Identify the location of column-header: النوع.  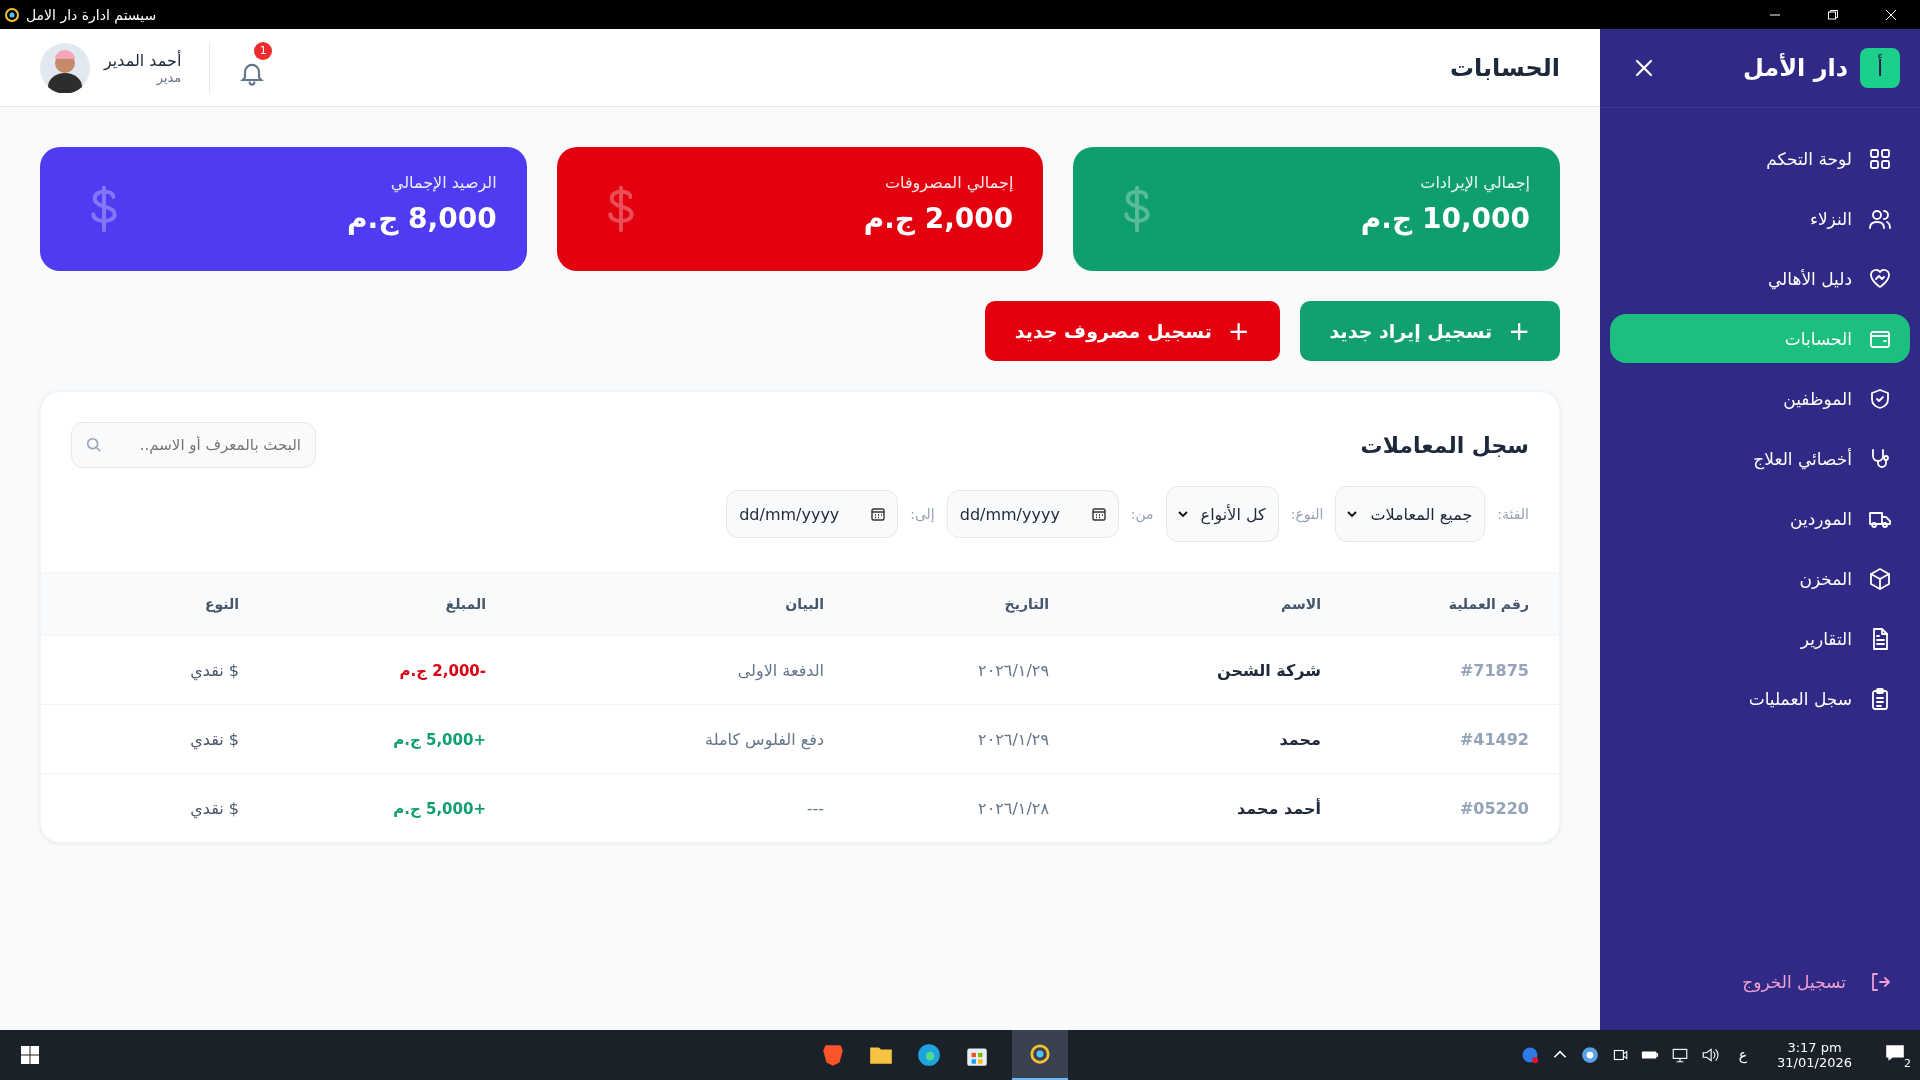
(221, 604).